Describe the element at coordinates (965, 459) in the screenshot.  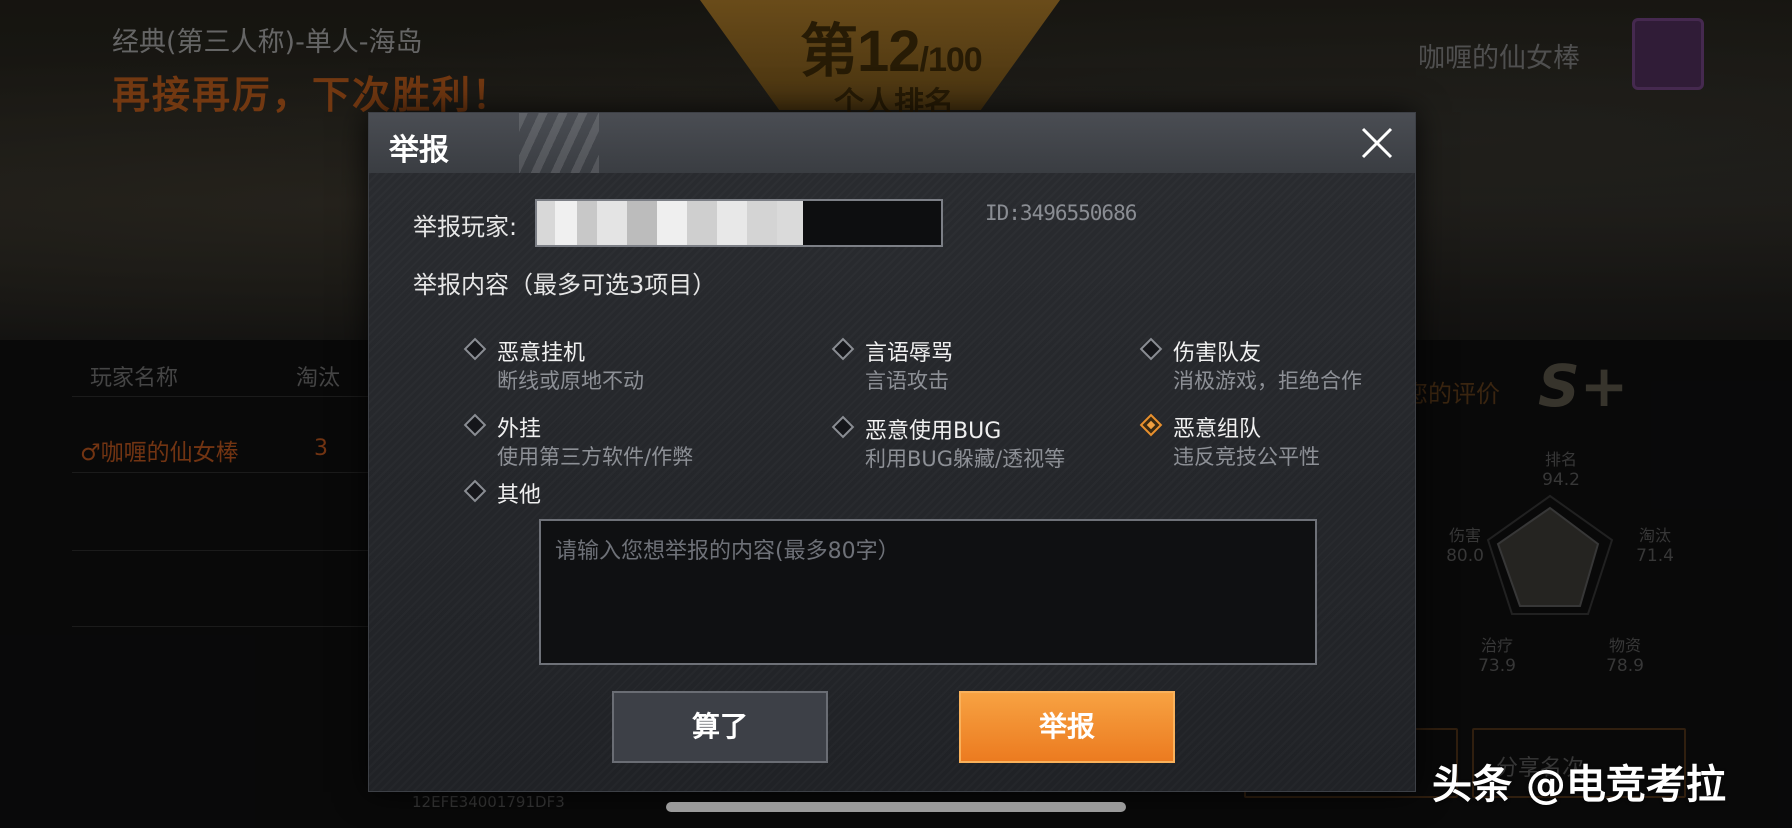
I see `option-description: 利用BUG躲藏/透视等` at that location.